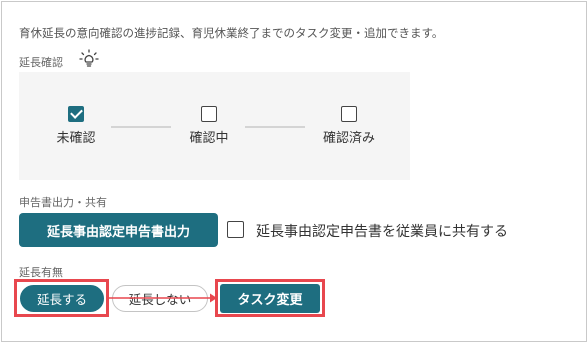 The image size is (588, 343). I want to click on step-confirmed-label: 確認済み, so click(348, 138).